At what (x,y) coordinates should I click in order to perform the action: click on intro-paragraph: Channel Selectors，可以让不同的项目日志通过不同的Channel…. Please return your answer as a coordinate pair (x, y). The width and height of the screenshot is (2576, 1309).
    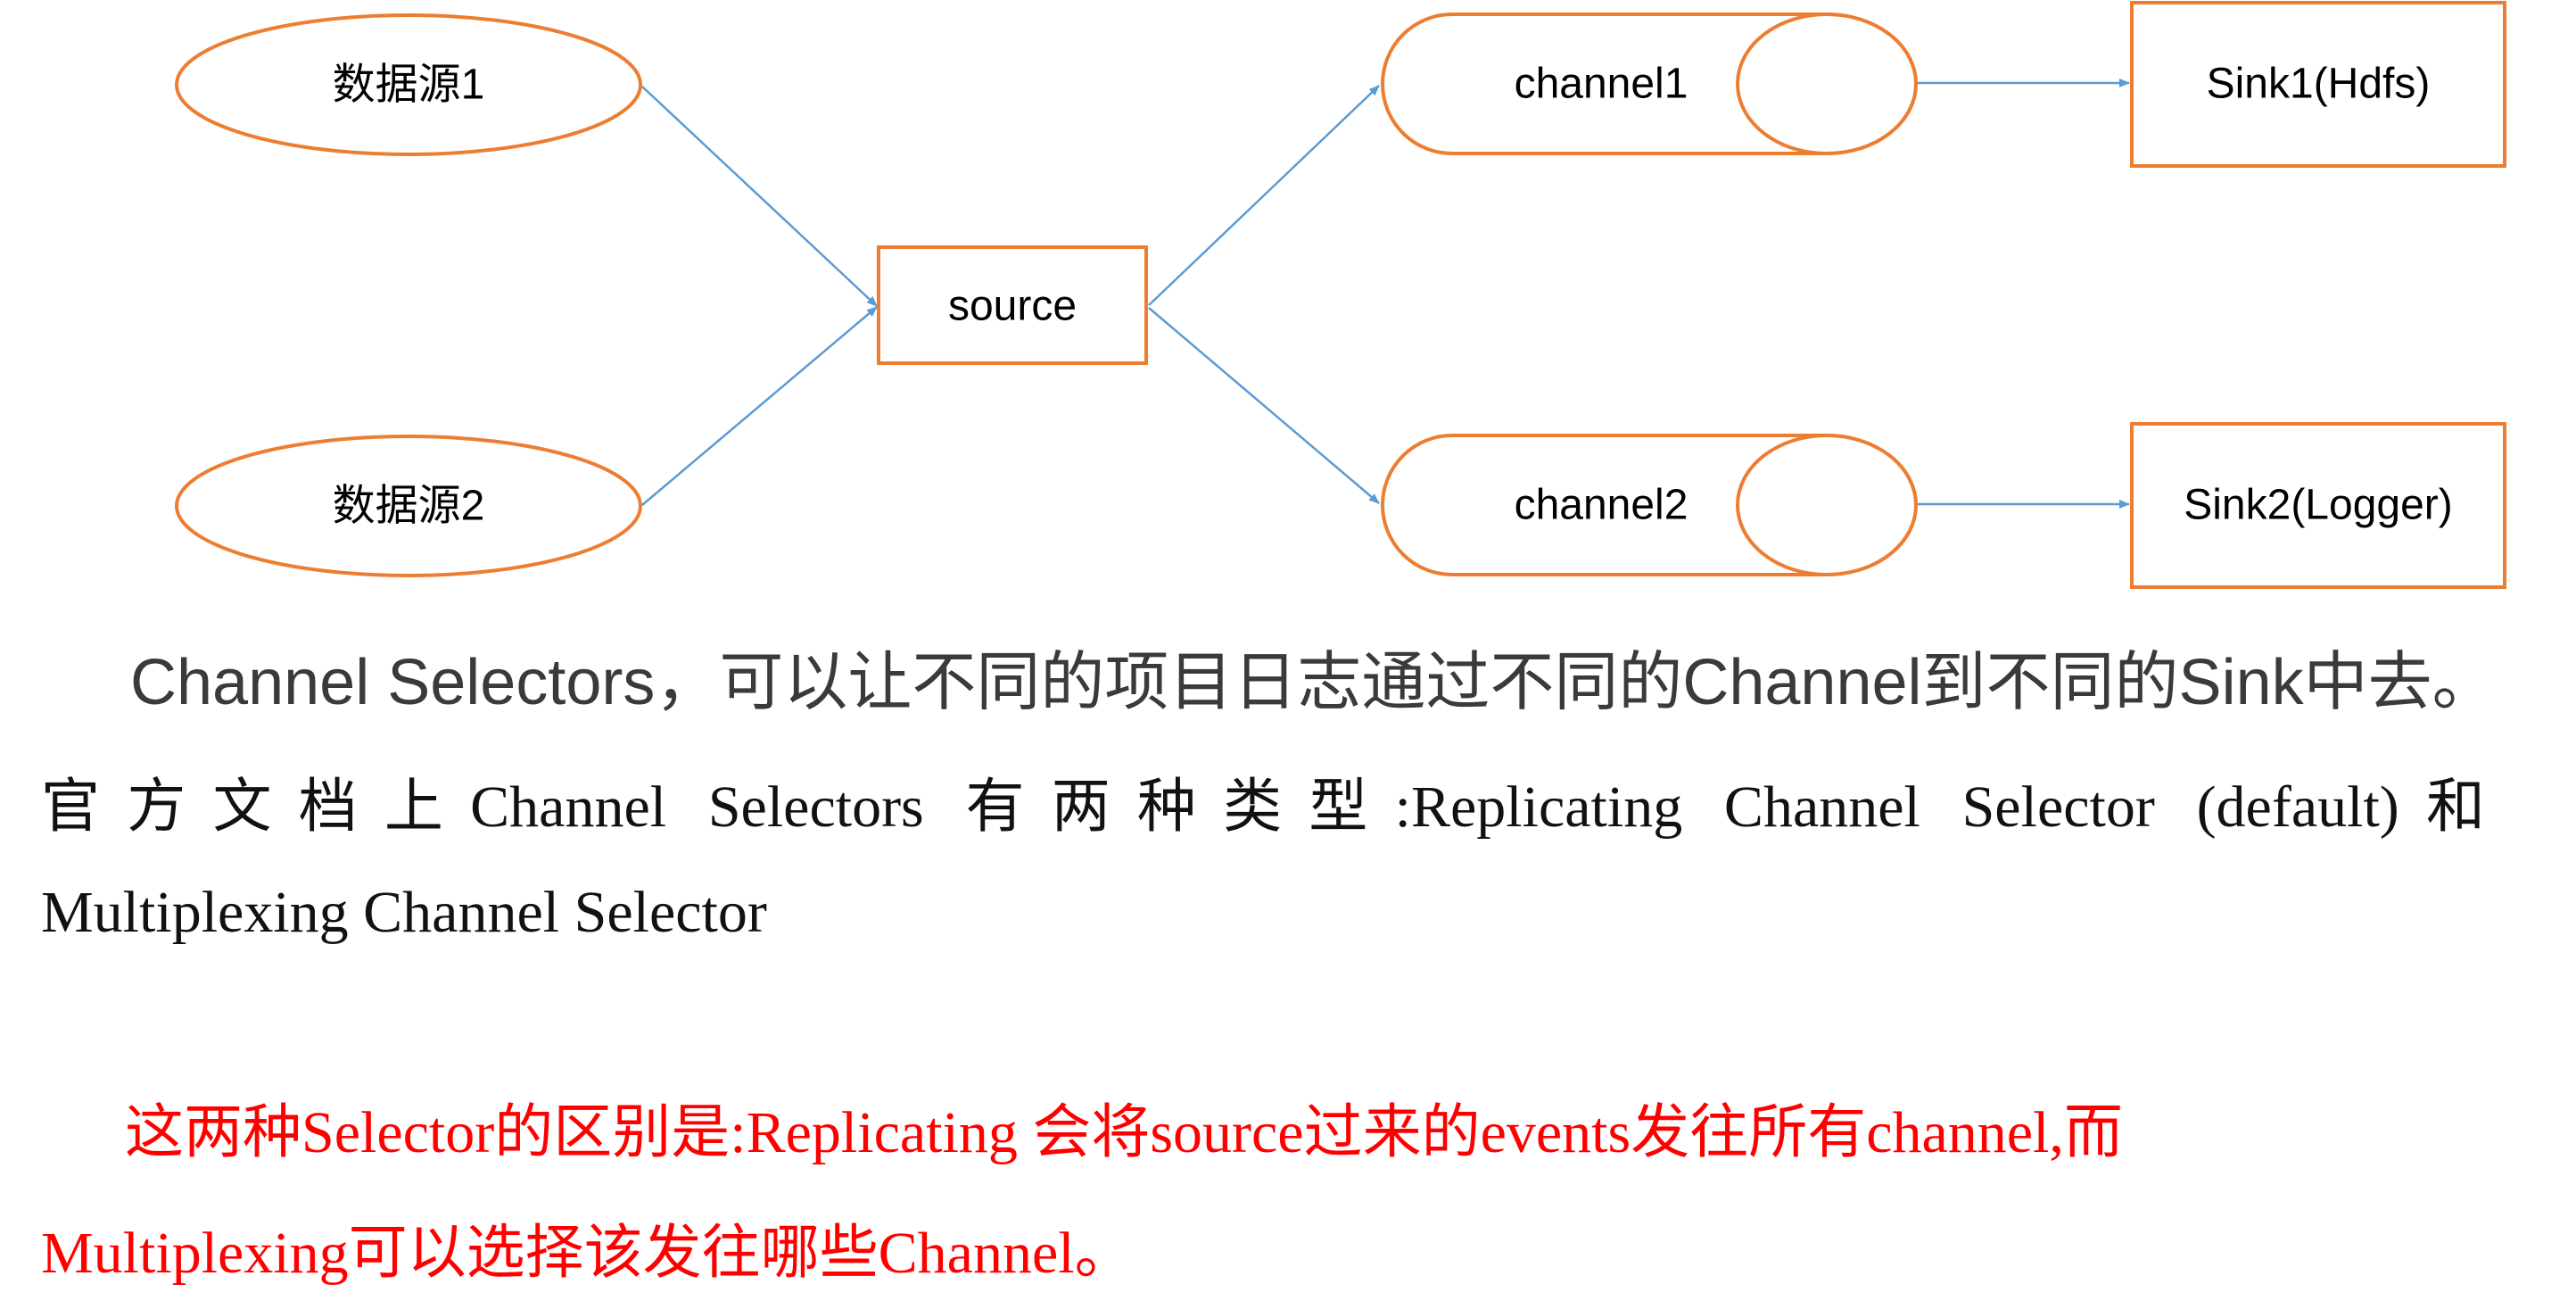
    Looking at the image, I should click on (1314, 682).